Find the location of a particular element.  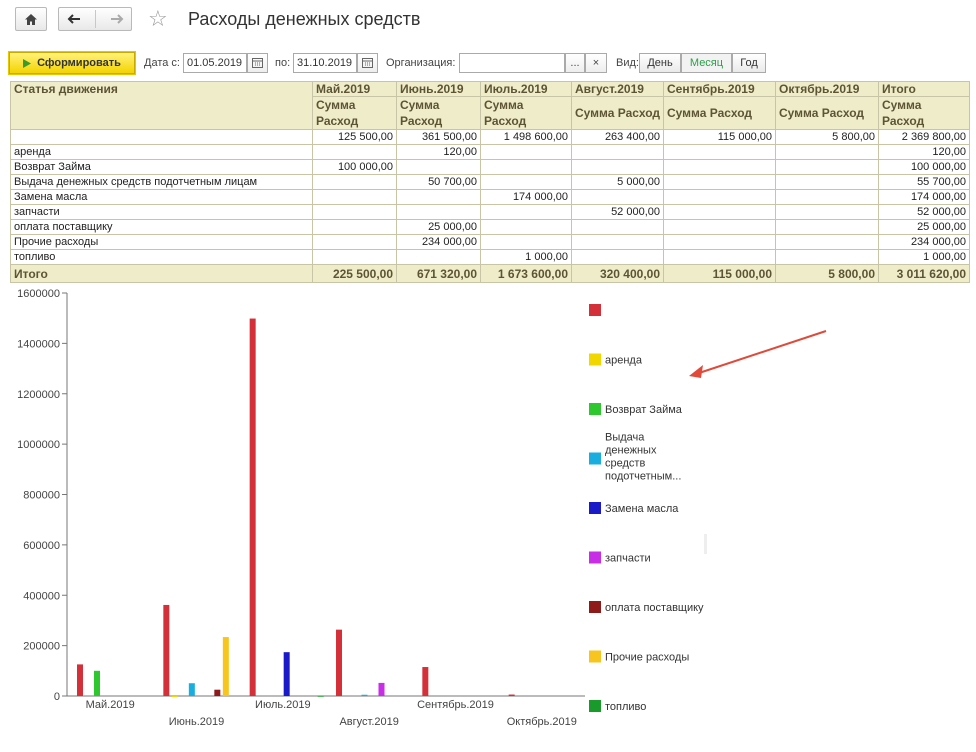

date-from-input: 01.05.2019 is located at coordinates (215, 63).